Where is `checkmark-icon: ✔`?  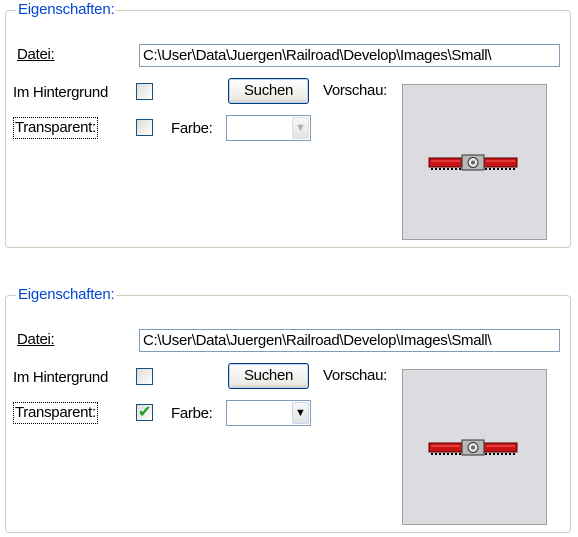 checkmark-icon: ✔ is located at coordinates (145, 412).